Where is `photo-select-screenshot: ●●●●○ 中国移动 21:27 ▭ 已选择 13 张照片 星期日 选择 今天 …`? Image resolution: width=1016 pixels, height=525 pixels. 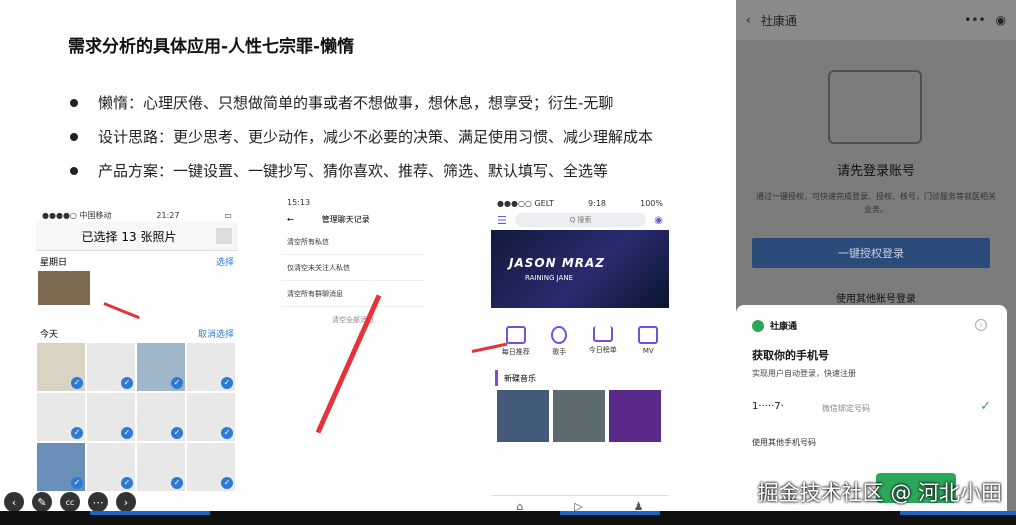
photo-select-screenshot: ●●●●○ 中国移动 21:27 ▭ 已选择 13 张照片 星期日 选择 今天 … is located at coordinates (137, 352).